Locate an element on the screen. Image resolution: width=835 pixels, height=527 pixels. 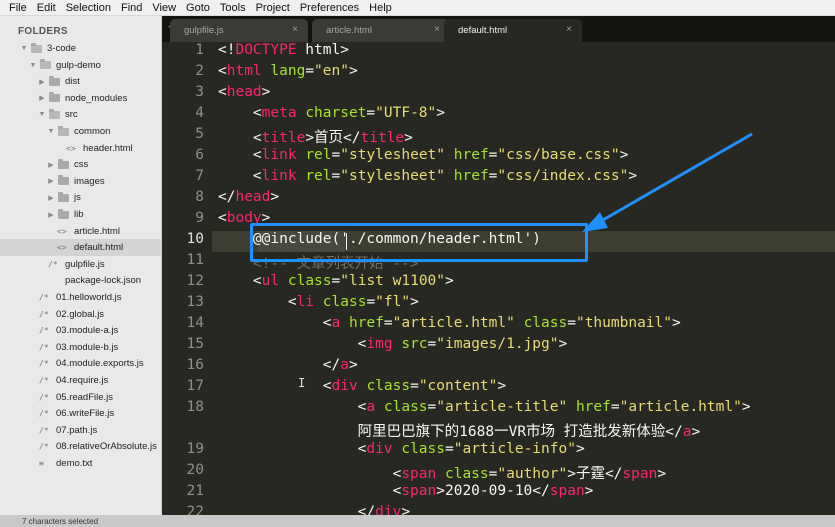
folder-item: ▶ js is located at coordinates (80, 197).